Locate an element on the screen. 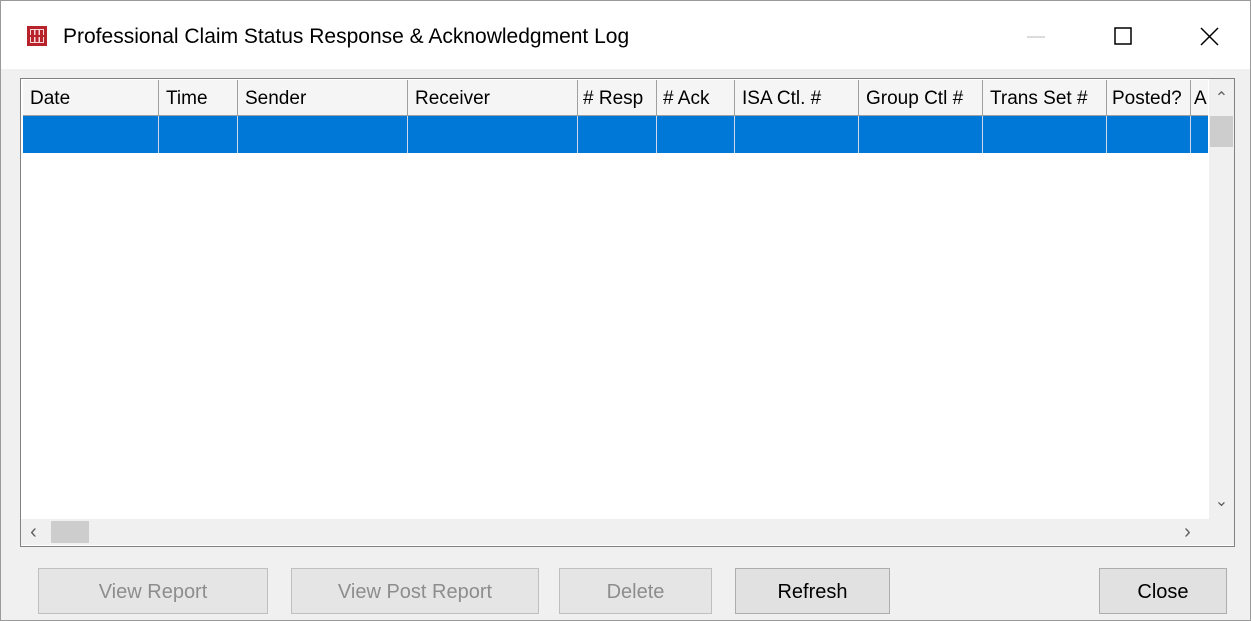 The image size is (1251, 621). view-post-report-button: View Post Report is located at coordinates (415, 591).